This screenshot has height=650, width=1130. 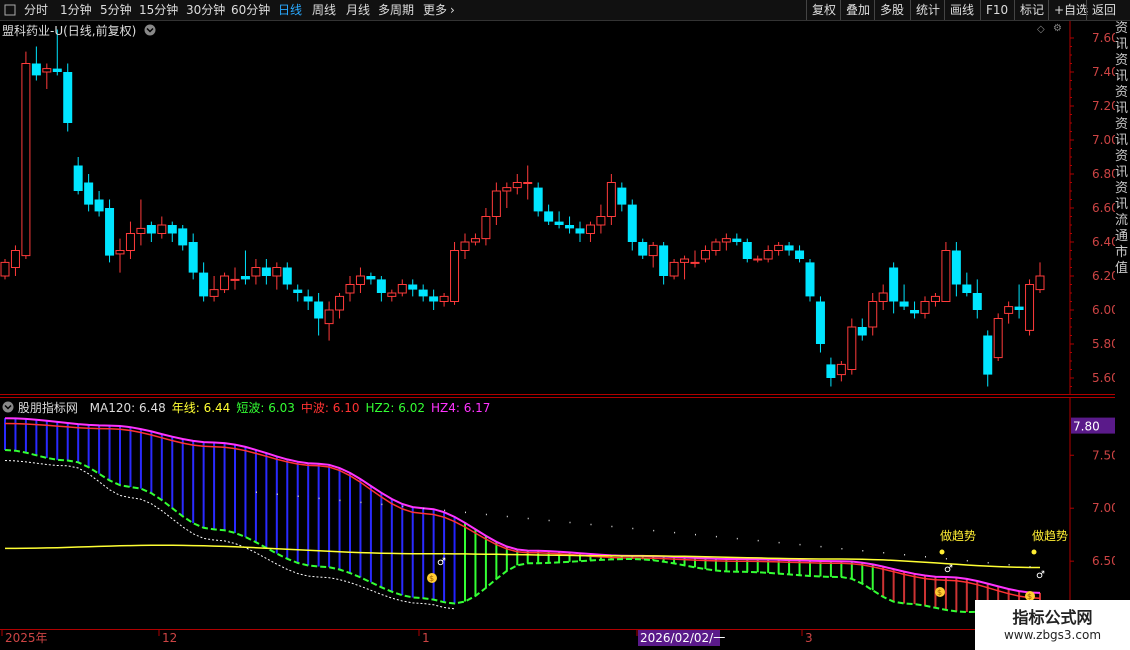 What do you see at coordinates (1103, 276) in the screenshot?
I see `y-tick-label: 6.20` at bounding box center [1103, 276].